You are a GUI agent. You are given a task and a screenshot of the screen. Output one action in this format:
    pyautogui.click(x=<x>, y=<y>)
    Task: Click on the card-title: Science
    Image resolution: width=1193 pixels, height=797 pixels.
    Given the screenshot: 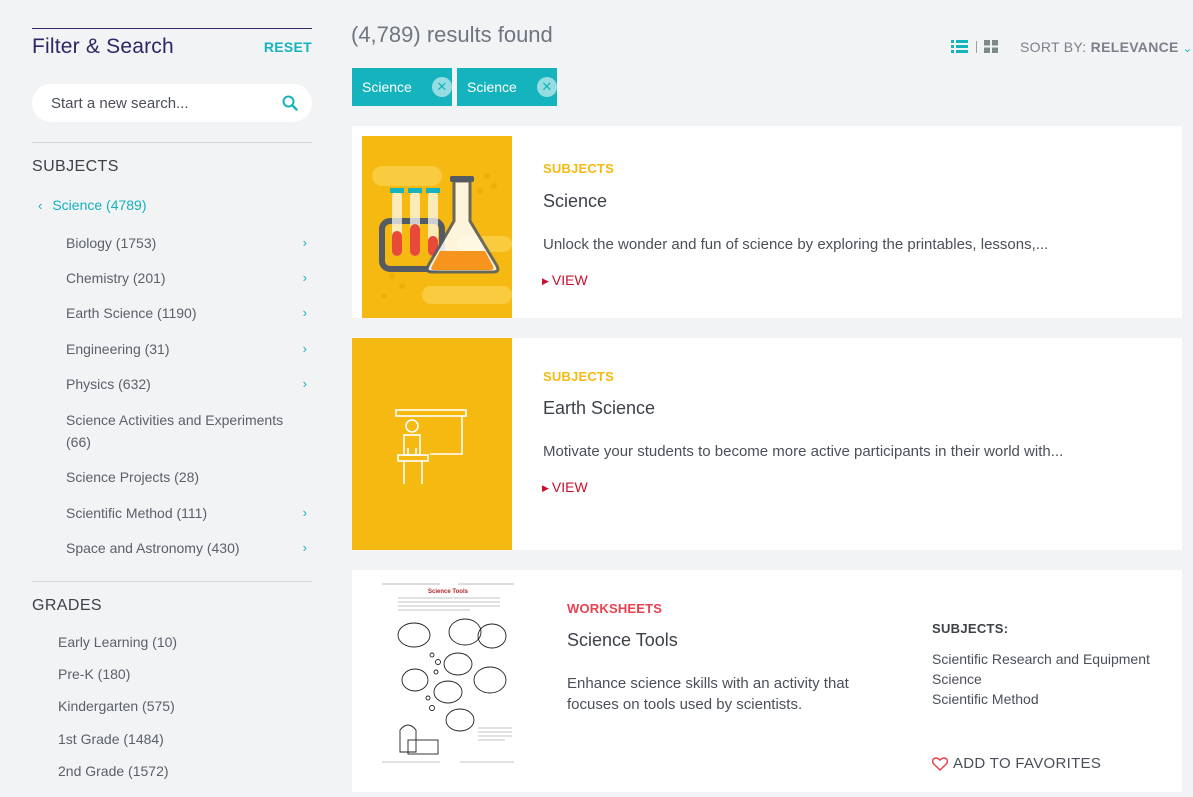 What is the action you would take?
    pyautogui.click(x=575, y=201)
    